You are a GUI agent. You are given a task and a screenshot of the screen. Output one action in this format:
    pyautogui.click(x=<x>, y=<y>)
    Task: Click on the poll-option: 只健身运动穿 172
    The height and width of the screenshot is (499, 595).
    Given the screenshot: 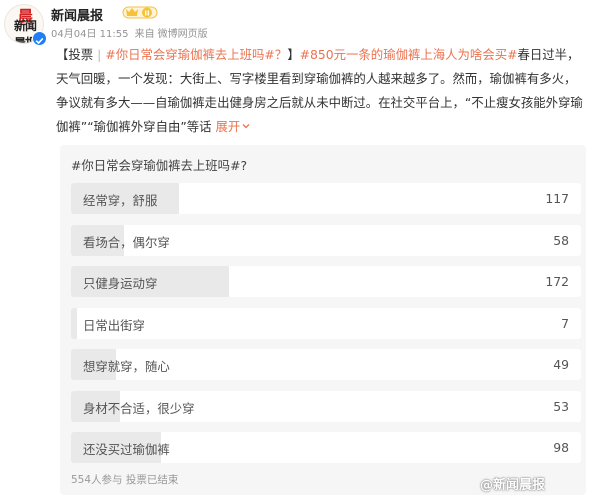 What is the action you would take?
    pyautogui.click(x=326, y=281)
    